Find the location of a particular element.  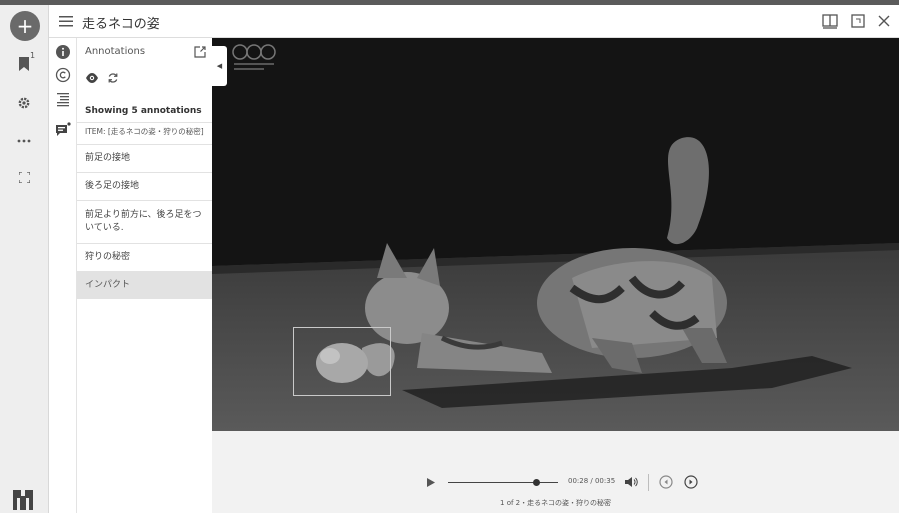

next-icon is located at coordinates (691, 482).